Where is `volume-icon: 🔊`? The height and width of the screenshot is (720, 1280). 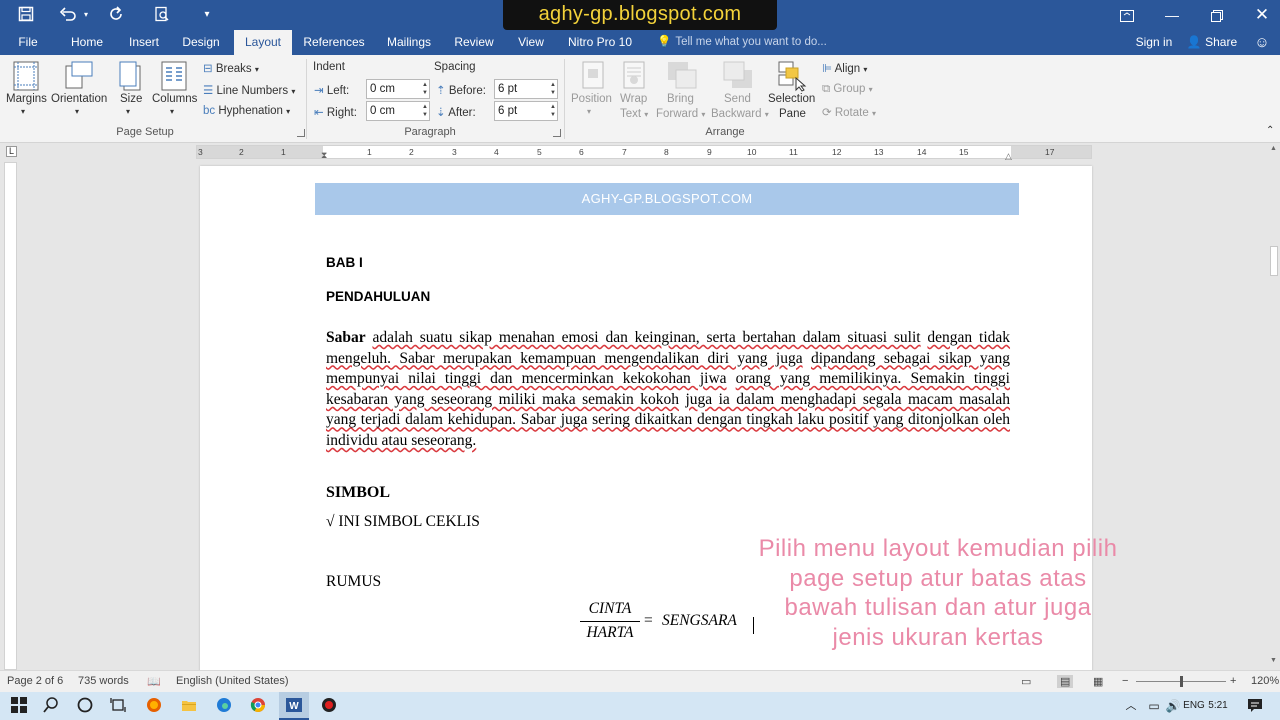
volume-icon: 🔊 is located at coordinates (1173, 706).